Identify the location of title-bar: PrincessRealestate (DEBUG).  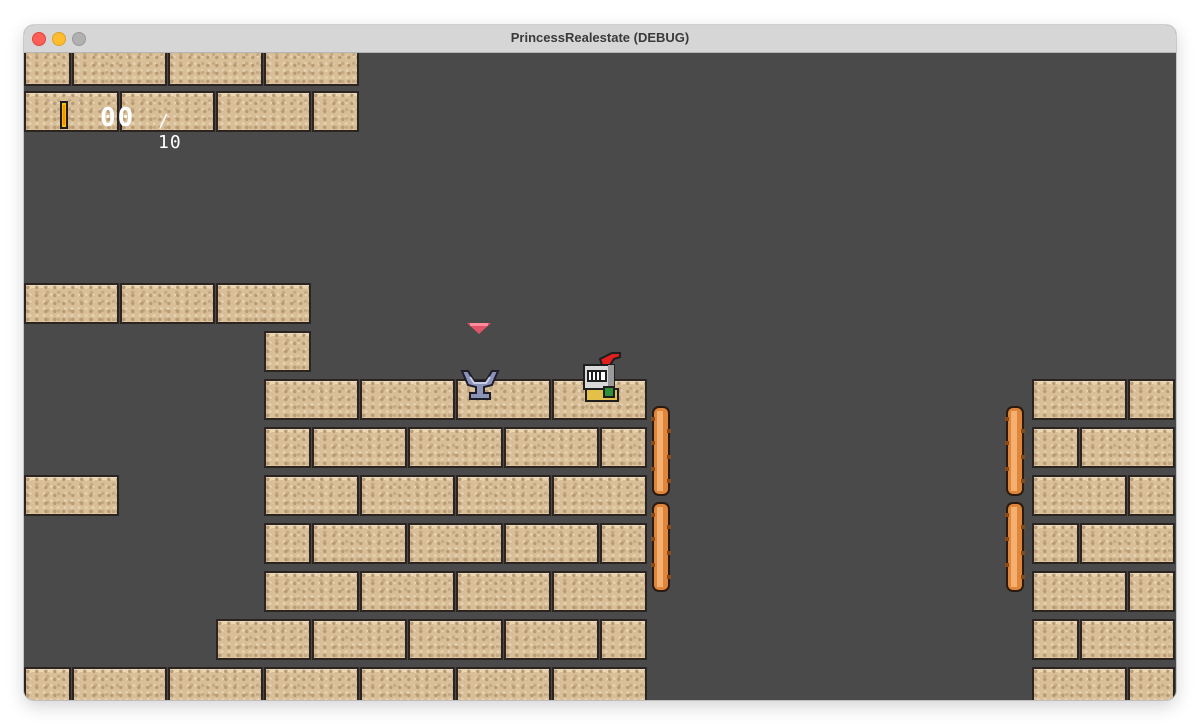
(600, 39).